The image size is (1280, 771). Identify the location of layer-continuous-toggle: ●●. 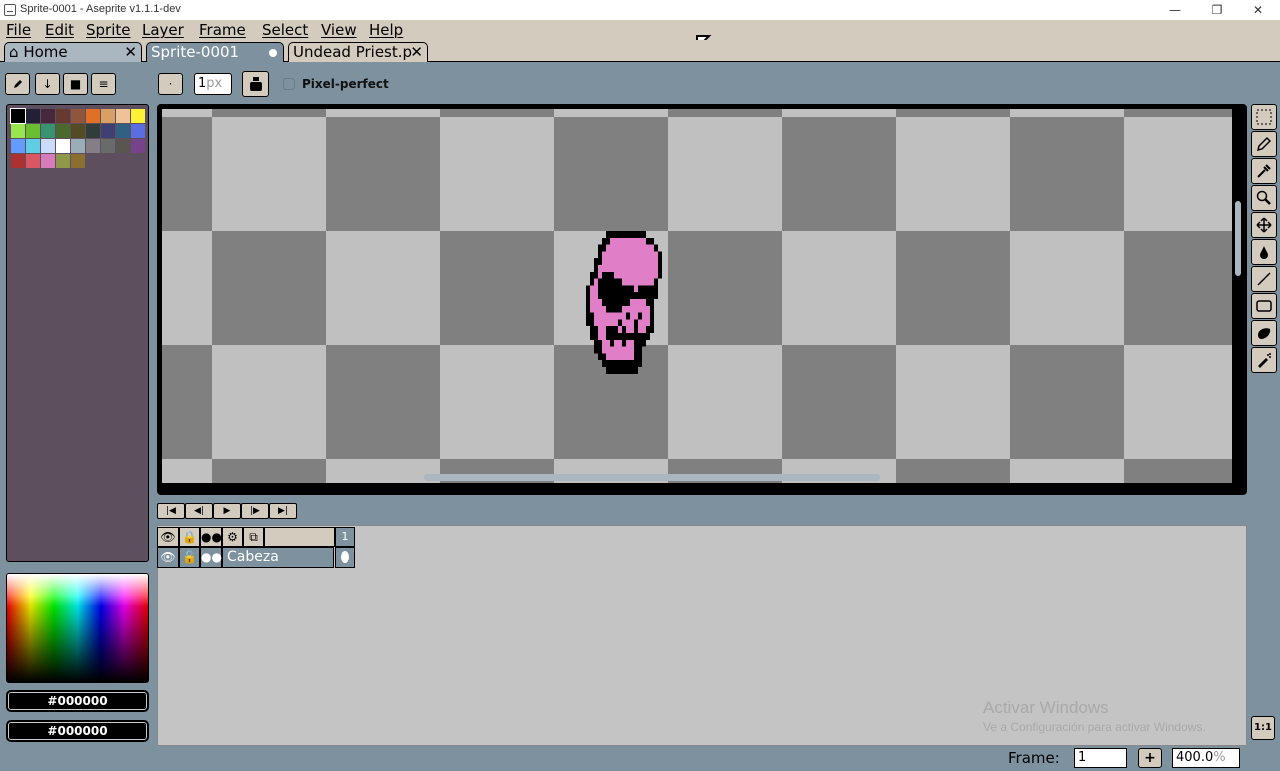
(211, 557).